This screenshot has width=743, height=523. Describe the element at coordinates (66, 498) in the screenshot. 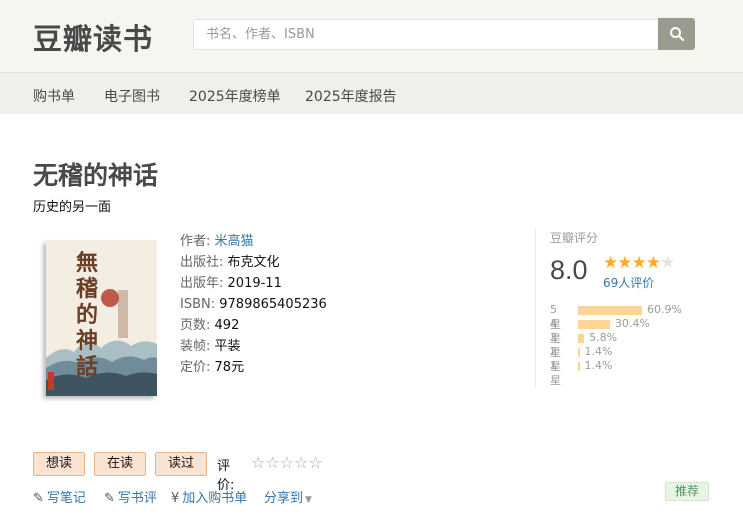

I see `write-note-label: 写笔记` at that location.